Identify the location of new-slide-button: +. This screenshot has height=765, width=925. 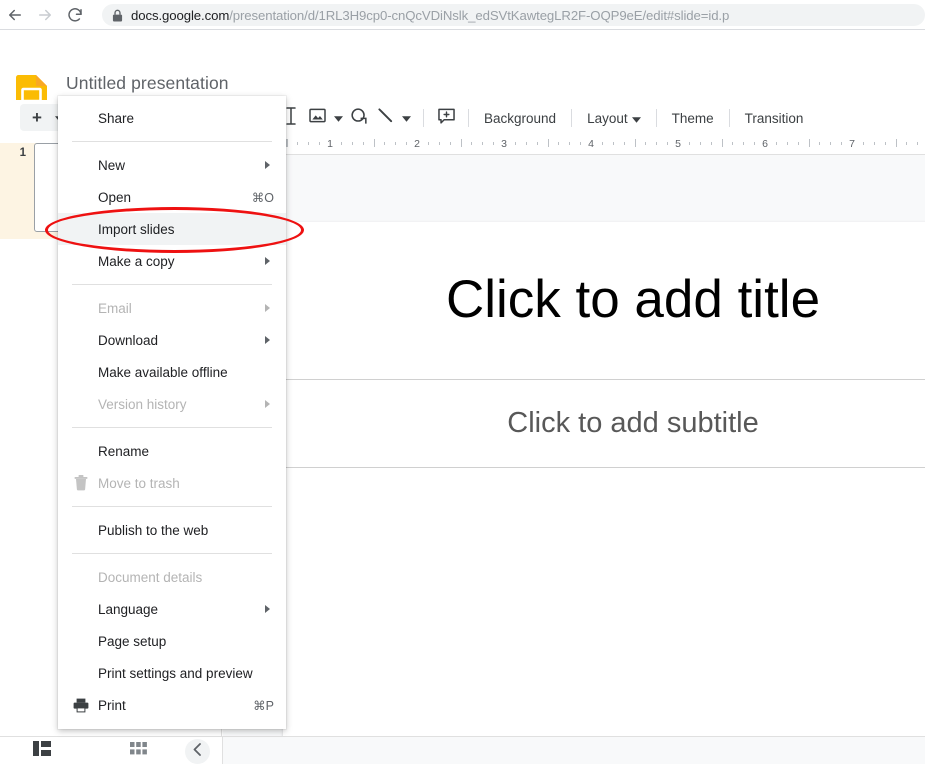
(37, 117).